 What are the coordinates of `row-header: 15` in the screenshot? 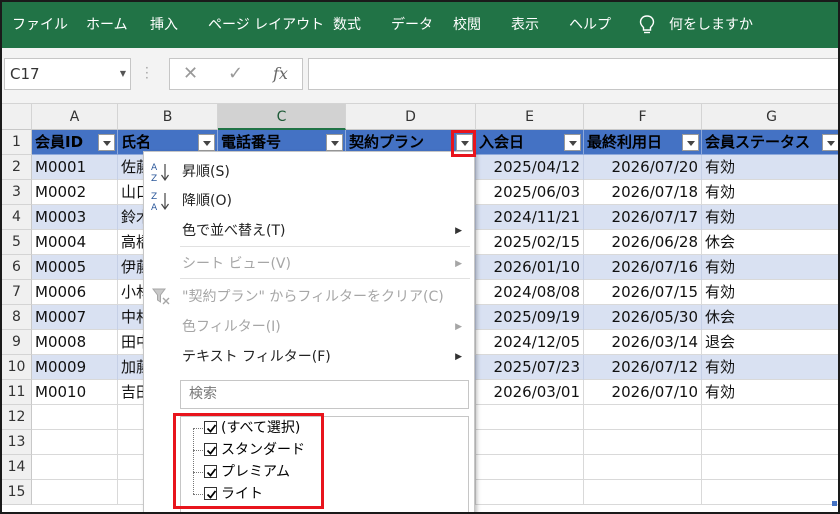 It's located at (17, 492).